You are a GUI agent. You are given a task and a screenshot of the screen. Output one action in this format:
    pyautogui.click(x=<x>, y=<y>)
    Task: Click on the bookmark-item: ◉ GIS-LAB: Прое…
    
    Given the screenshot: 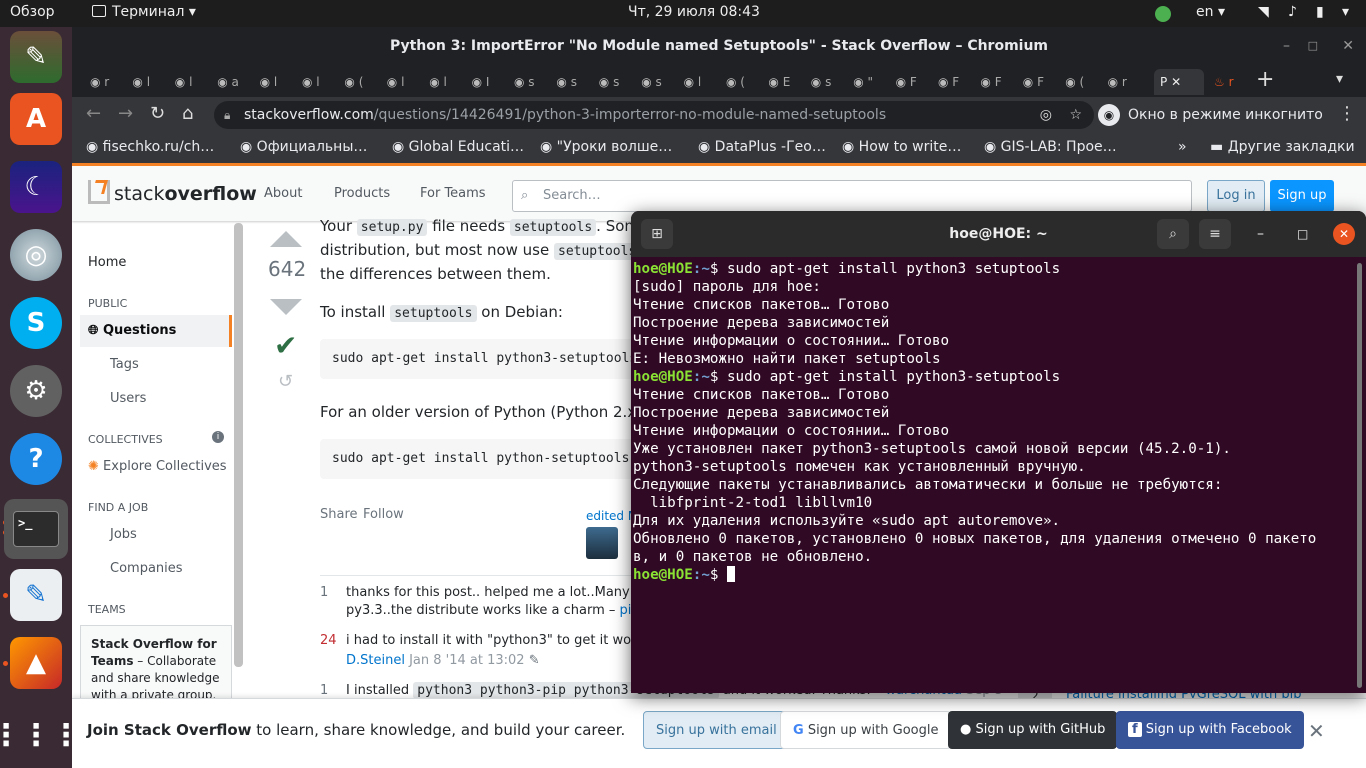 What is the action you would take?
    pyautogui.click(x=1050, y=147)
    